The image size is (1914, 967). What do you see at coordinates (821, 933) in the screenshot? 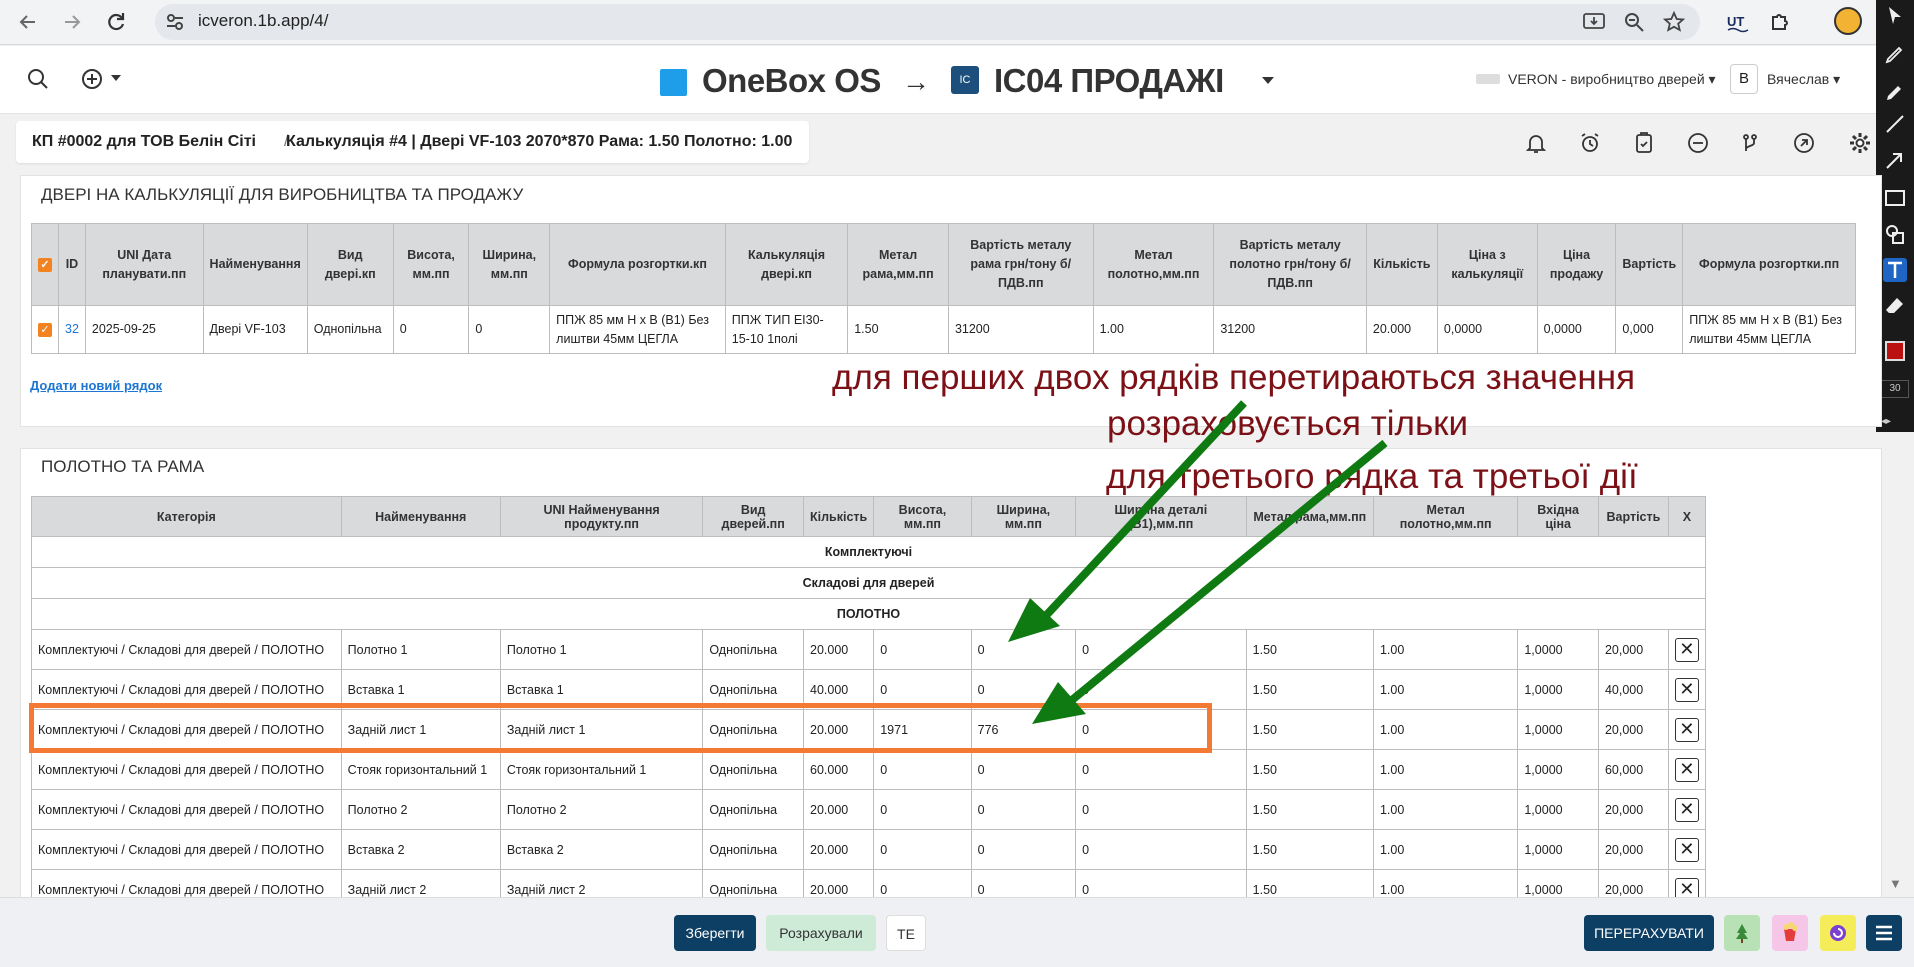
I see `calculated-button: Розрахували` at bounding box center [821, 933].